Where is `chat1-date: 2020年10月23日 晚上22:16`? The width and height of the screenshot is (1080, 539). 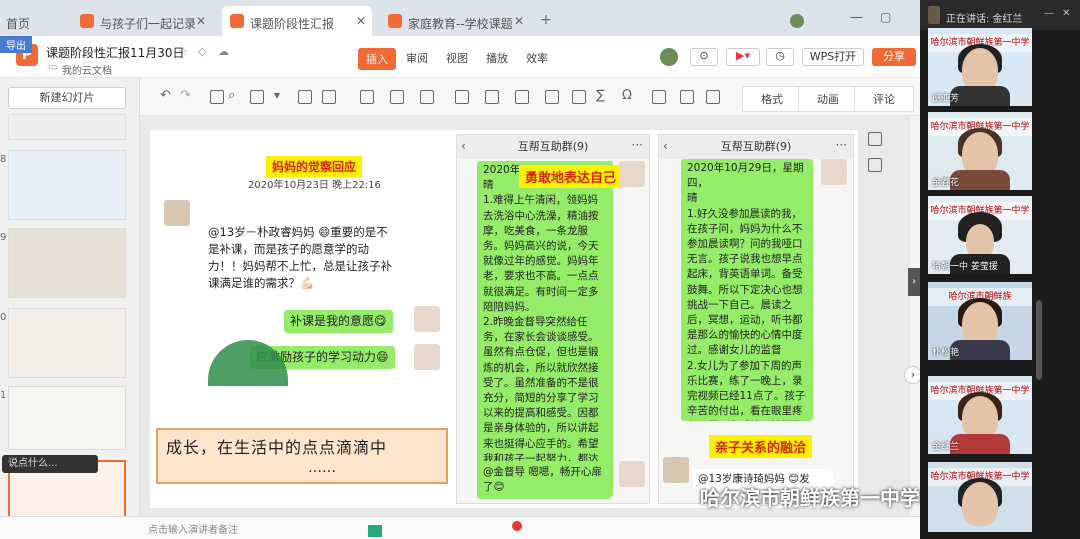
chat1-date: 2020年10月23日 晚上22:16 is located at coordinates (314, 185).